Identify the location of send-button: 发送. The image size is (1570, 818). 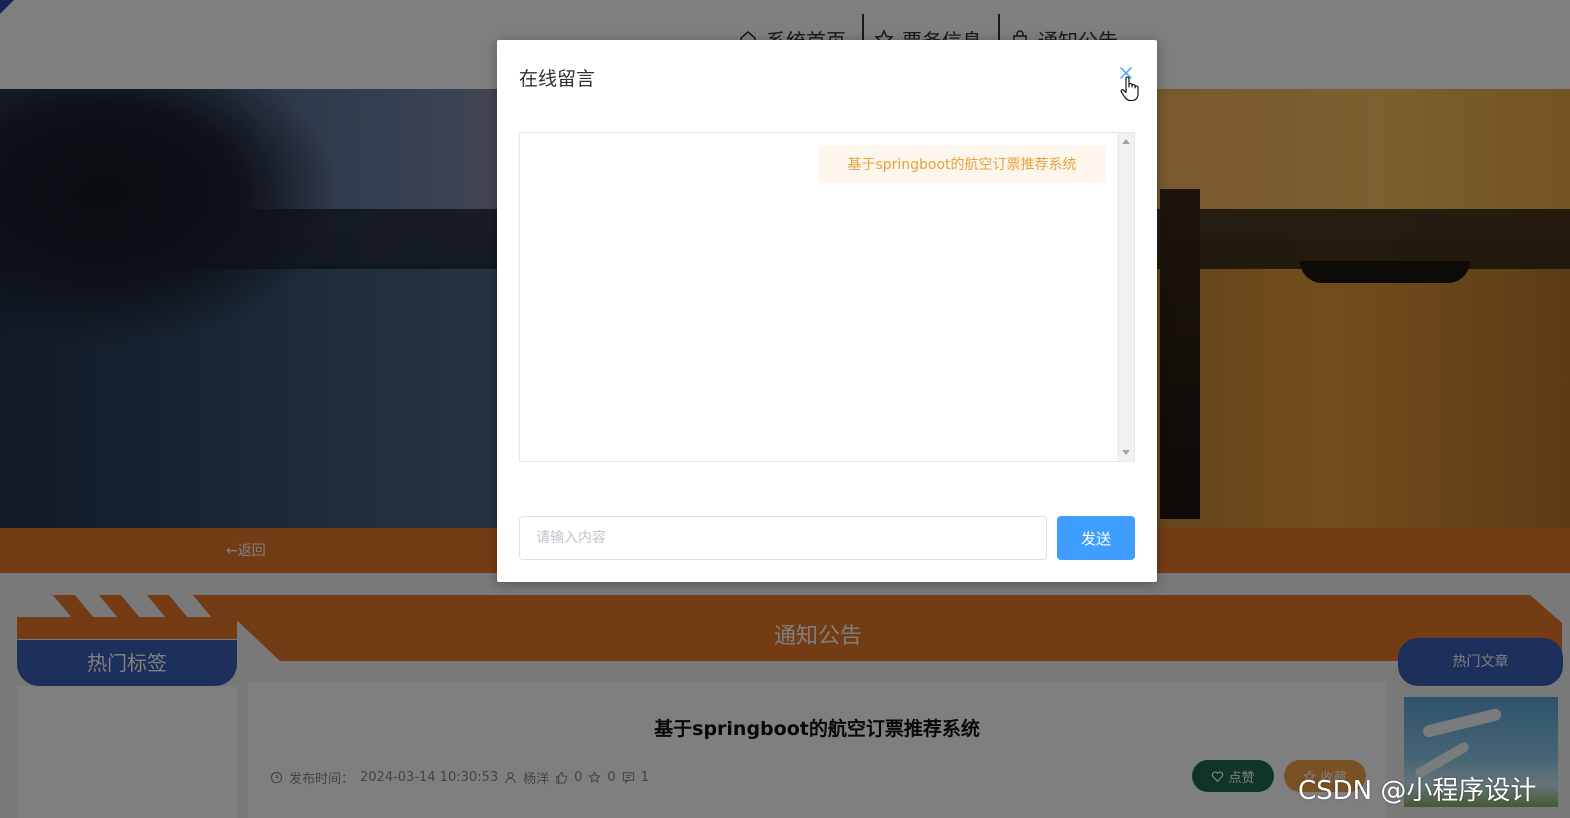
(1096, 538).